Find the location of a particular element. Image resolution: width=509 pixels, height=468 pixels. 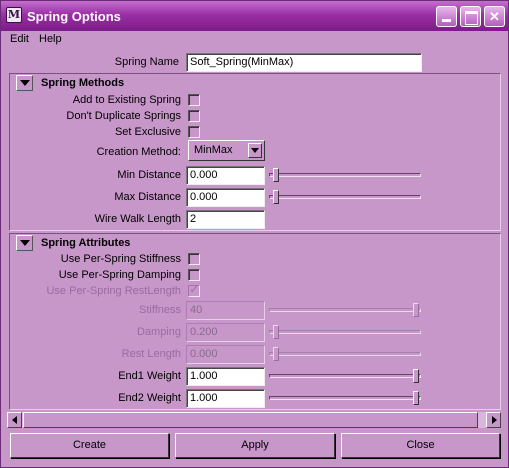

wire-walk-input: 2 is located at coordinates (225, 219).